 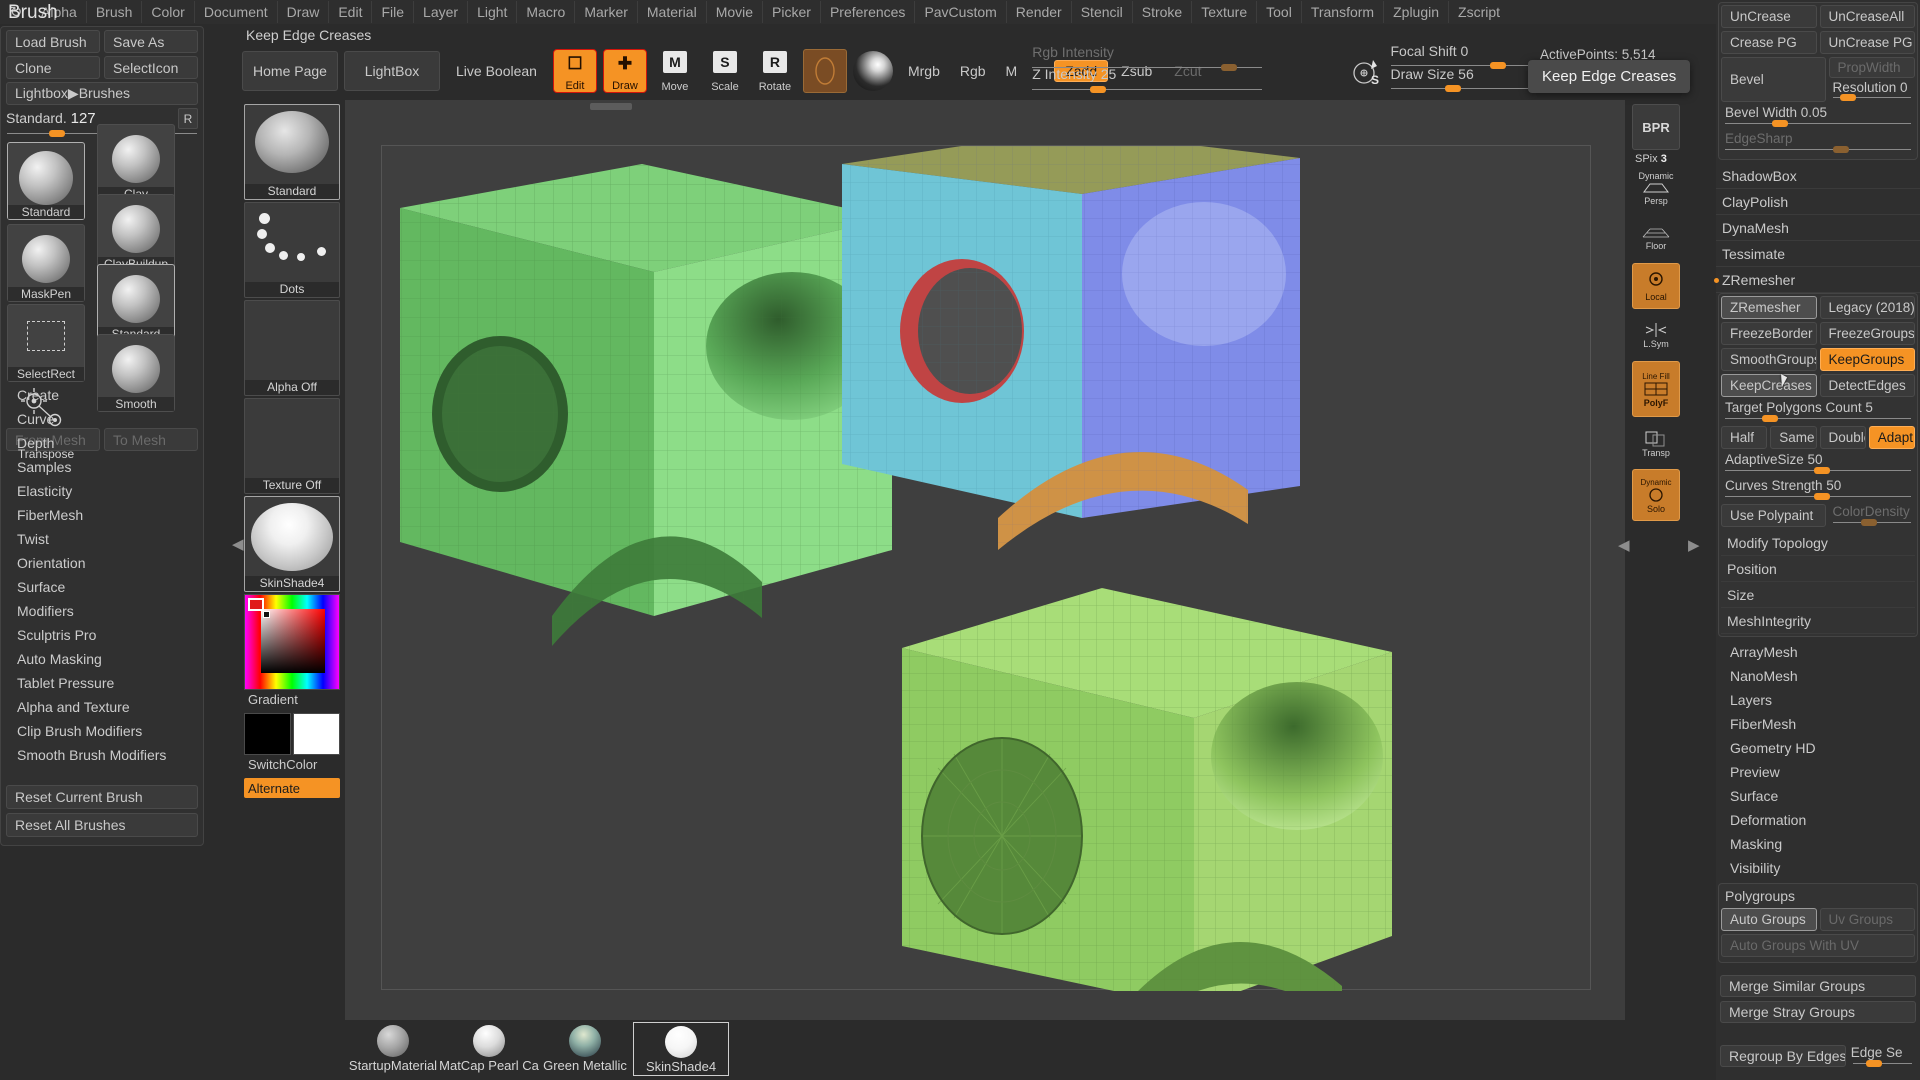 I want to click on half-button: Half, so click(x=1744, y=437).